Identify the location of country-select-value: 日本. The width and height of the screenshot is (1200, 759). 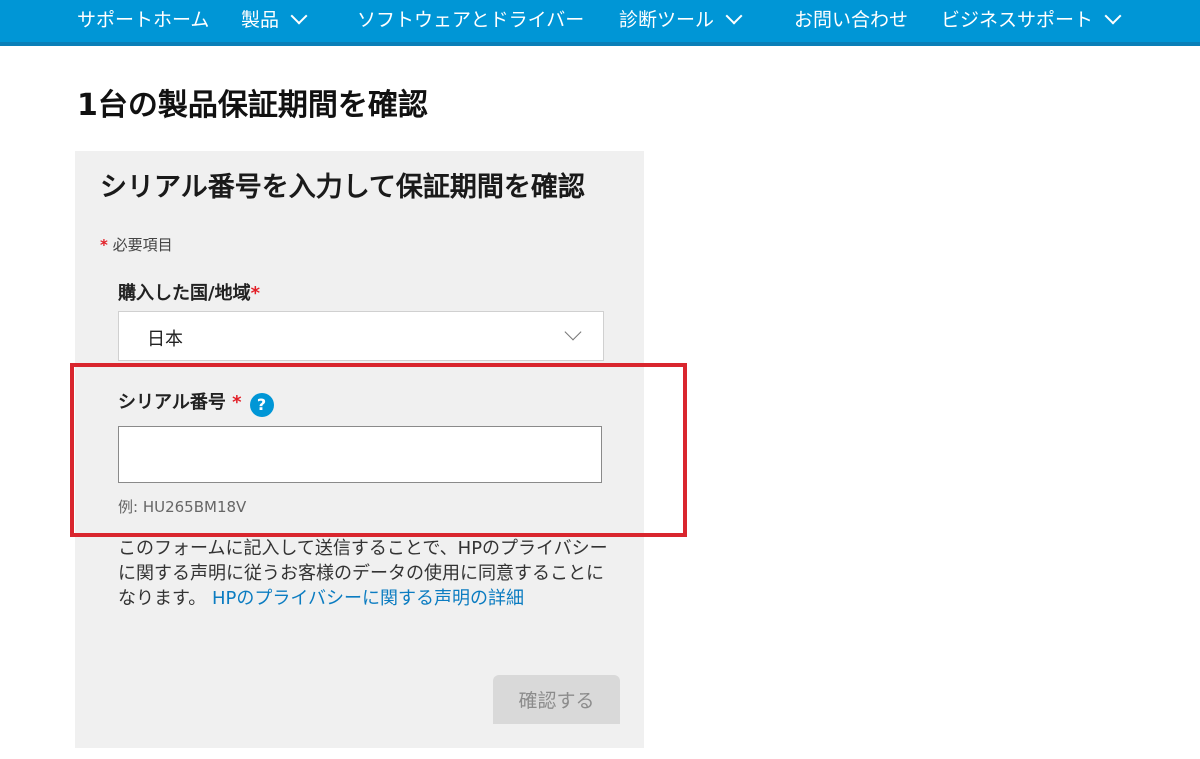
(165, 339).